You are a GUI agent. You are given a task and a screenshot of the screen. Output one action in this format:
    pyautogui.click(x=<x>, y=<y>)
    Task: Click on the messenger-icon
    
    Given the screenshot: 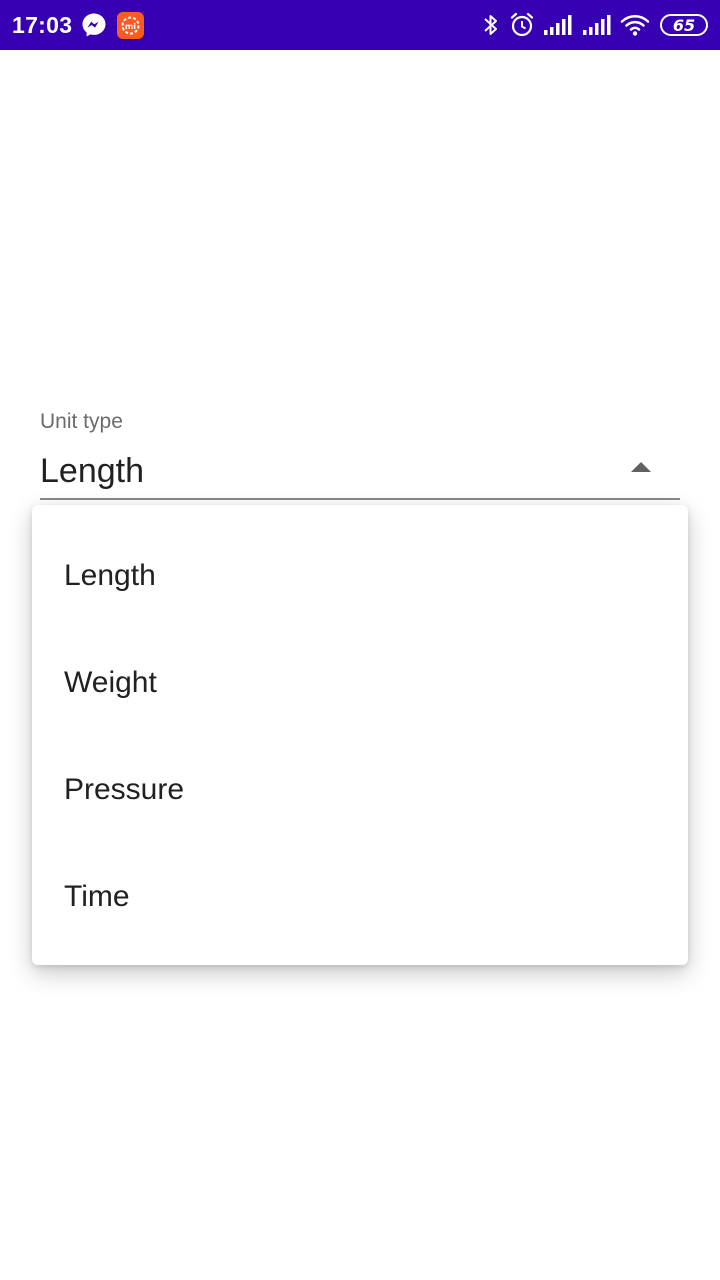 What is the action you would take?
    pyautogui.click(x=94, y=25)
    